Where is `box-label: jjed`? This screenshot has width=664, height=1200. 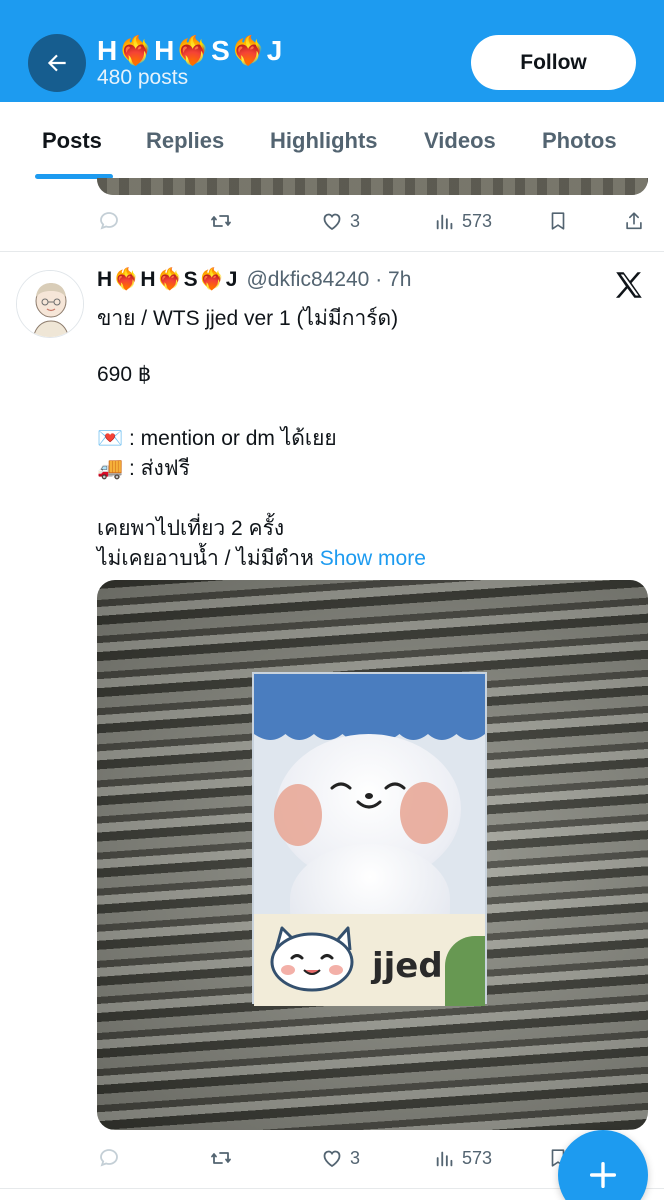
box-label: jjed is located at coordinates (407, 966).